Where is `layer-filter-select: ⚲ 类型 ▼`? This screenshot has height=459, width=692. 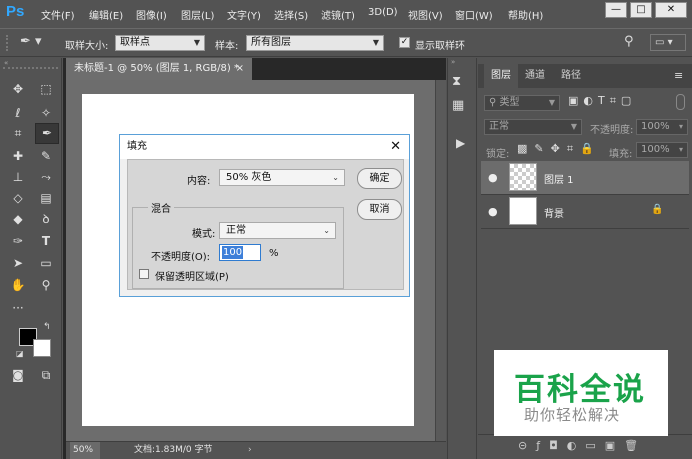
layer-filter-select: ⚲ 类型 ▼ is located at coordinates (522, 103).